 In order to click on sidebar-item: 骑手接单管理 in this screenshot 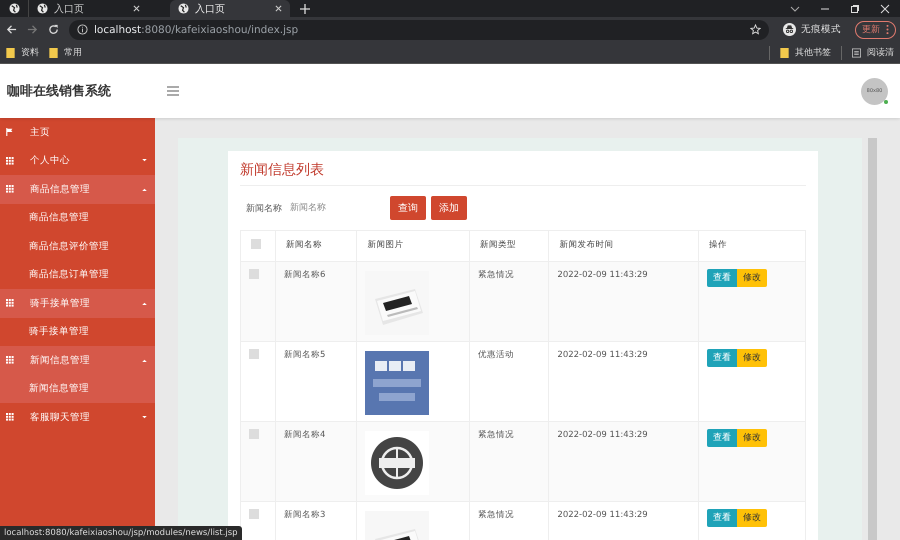, I will do `click(77, 303)`.